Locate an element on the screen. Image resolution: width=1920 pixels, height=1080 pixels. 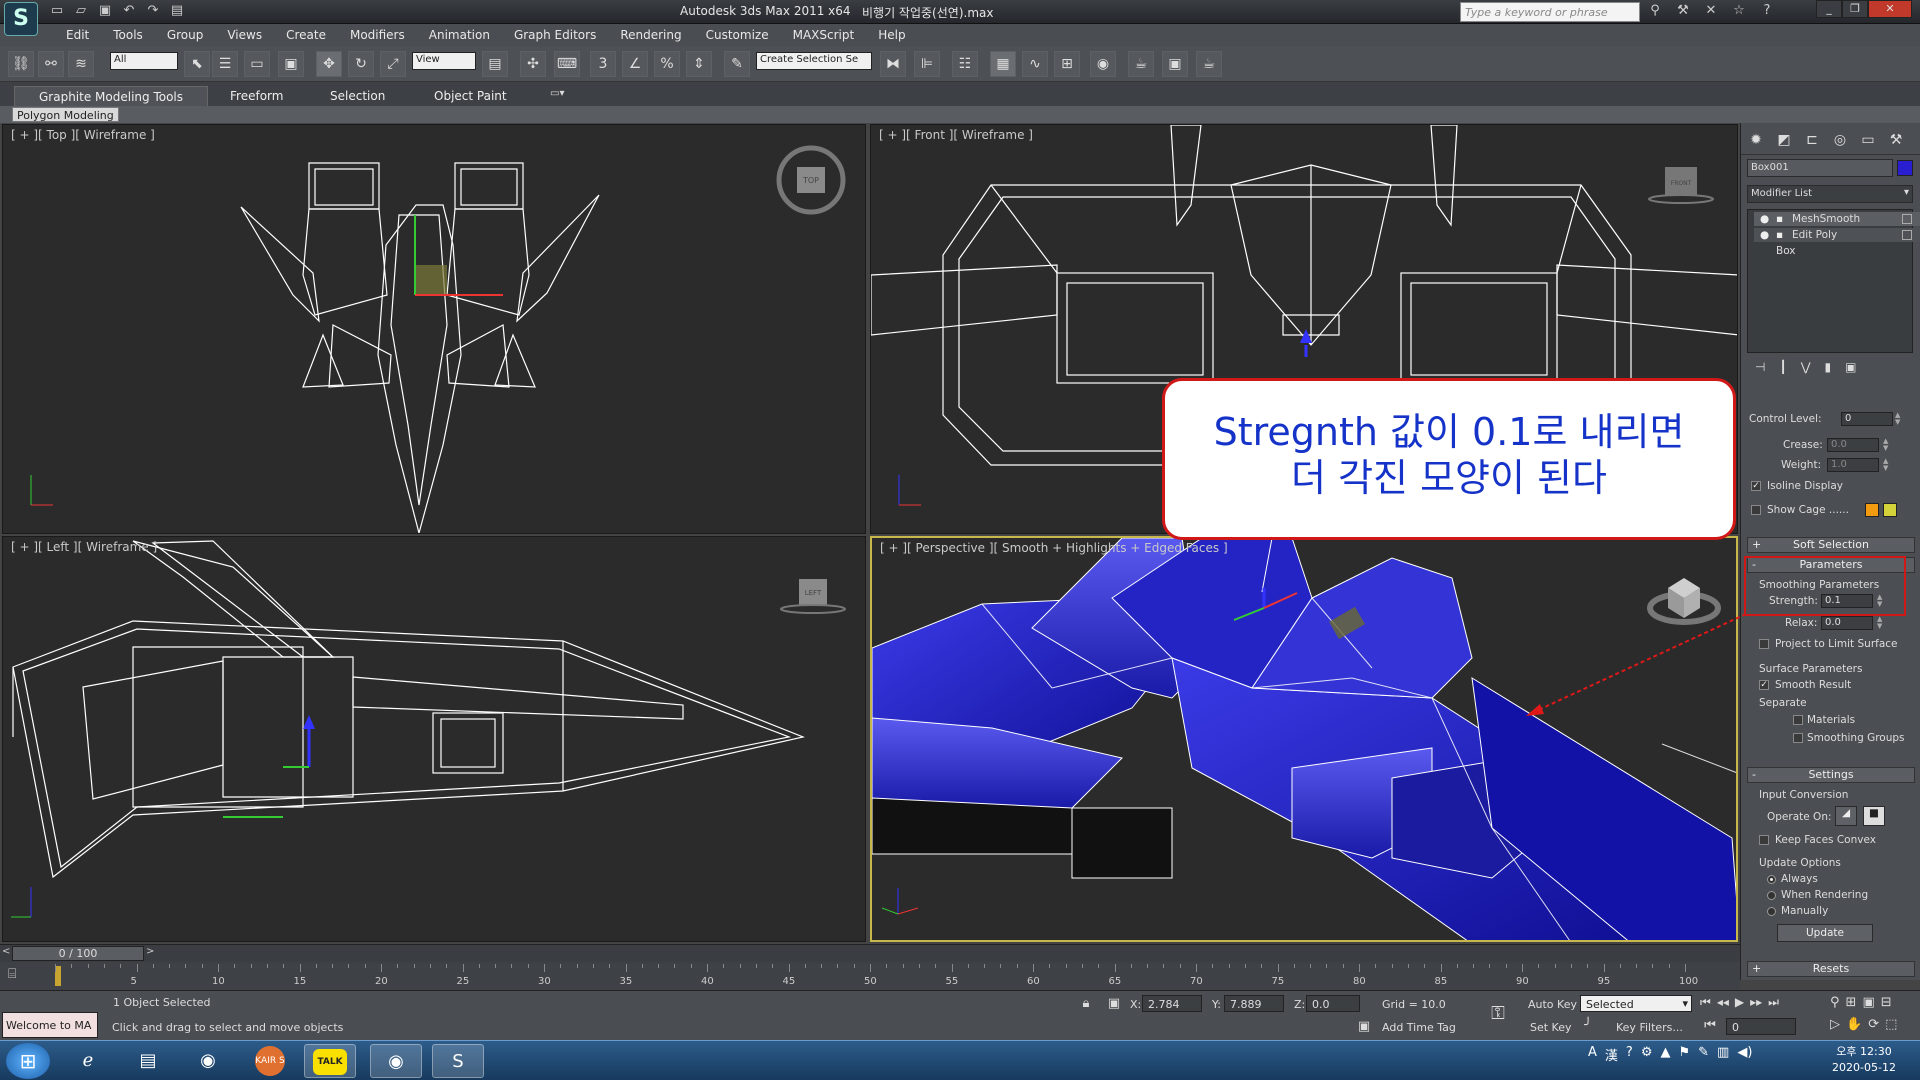
settings-rollout: - Settings is located at coordinates (1831, 775).